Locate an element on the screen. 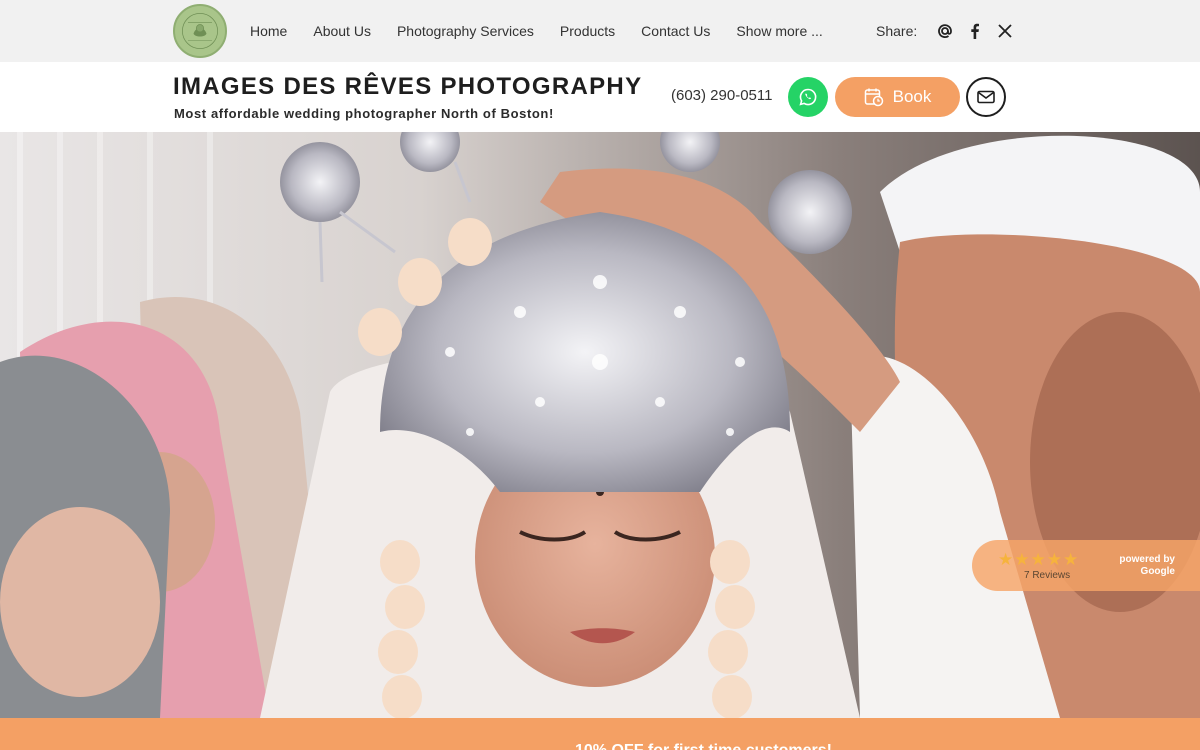 The width and height of the screenshot is (1200, 750). nav-item-about-us: About Us is located at coordinates (342, 31).